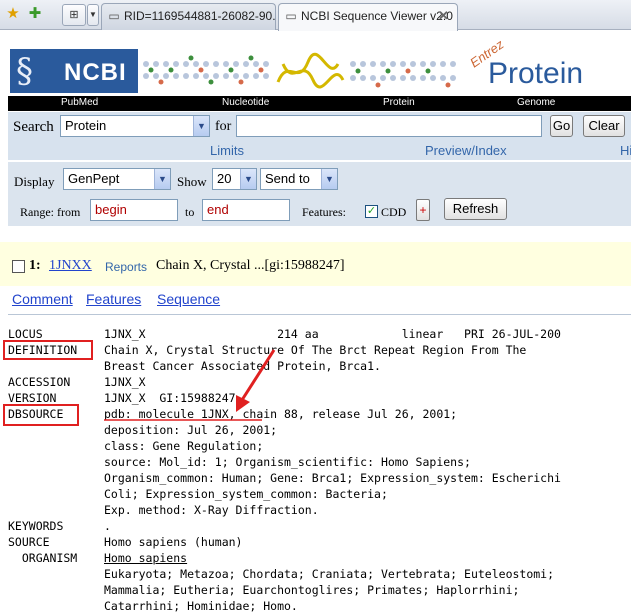  I want to click on arrow-shaft, so click(258, 375).